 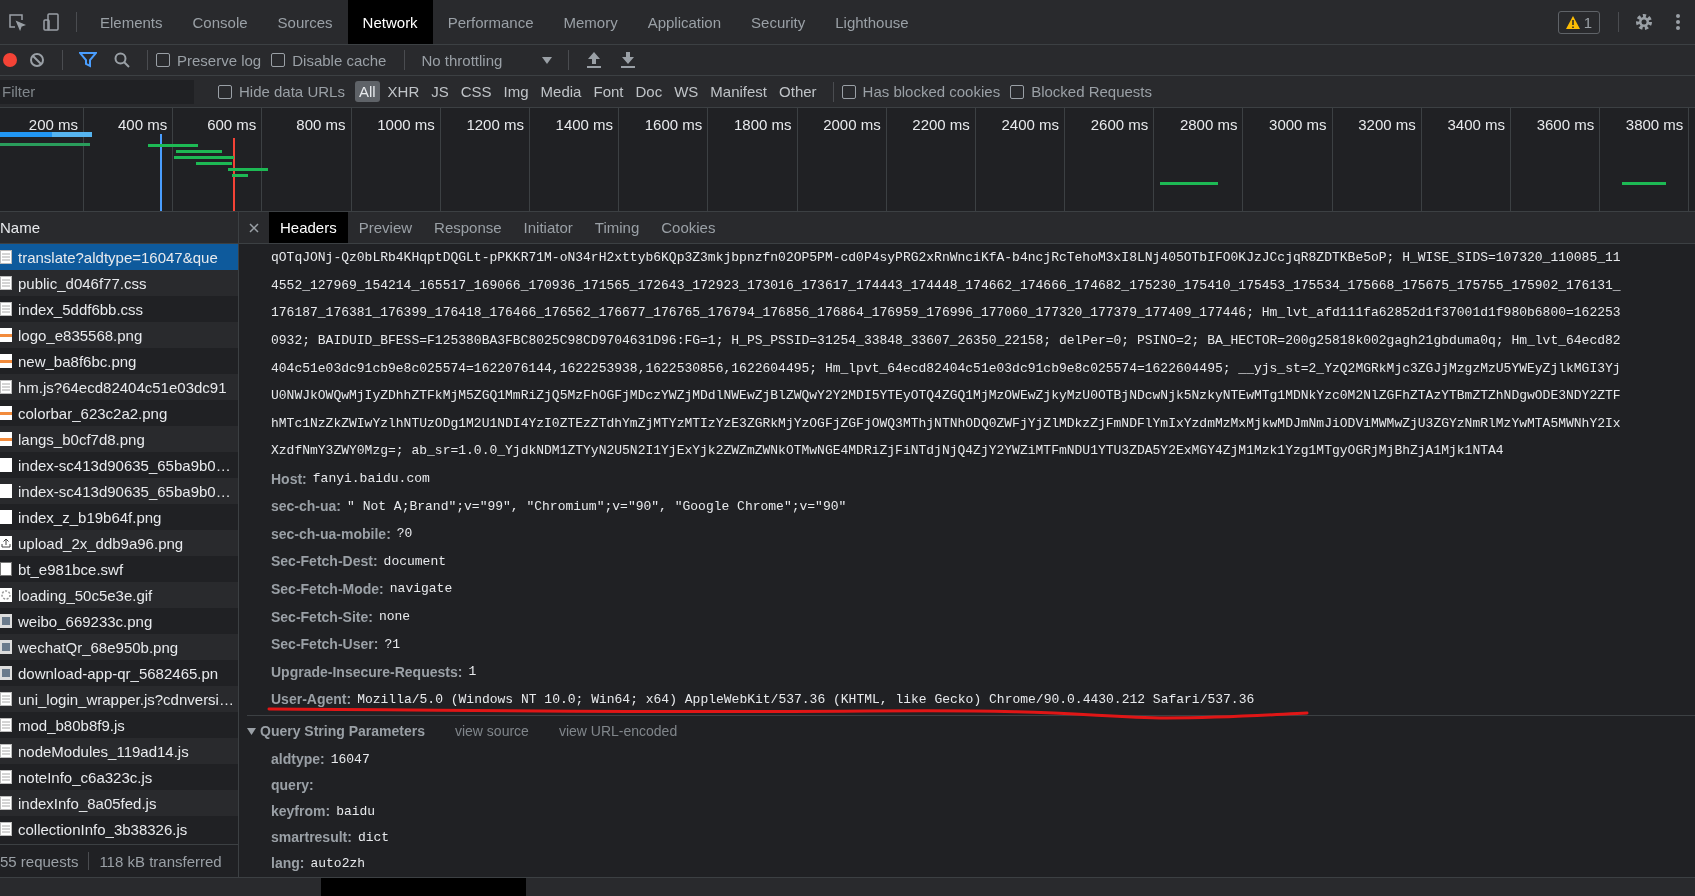 I want to click on warning-badge: 1, so click(x=1578, y=22).